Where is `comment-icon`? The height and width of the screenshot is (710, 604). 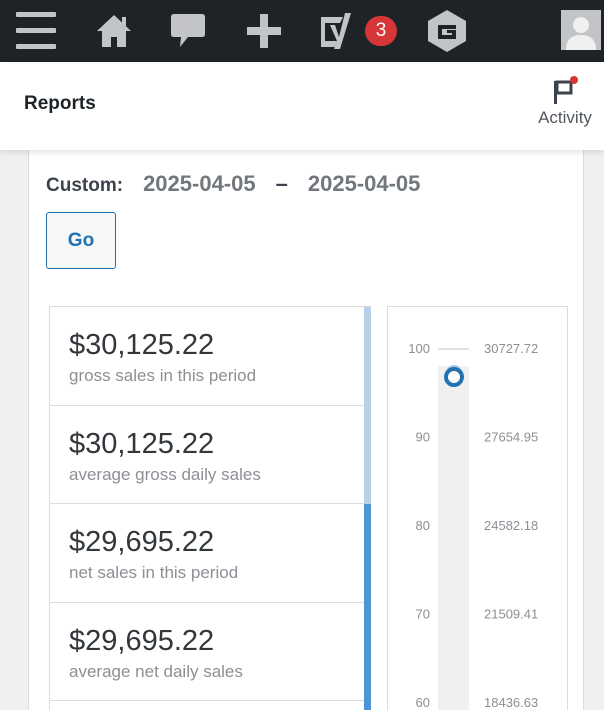
comment-icon is located at coordinates (188, 31).